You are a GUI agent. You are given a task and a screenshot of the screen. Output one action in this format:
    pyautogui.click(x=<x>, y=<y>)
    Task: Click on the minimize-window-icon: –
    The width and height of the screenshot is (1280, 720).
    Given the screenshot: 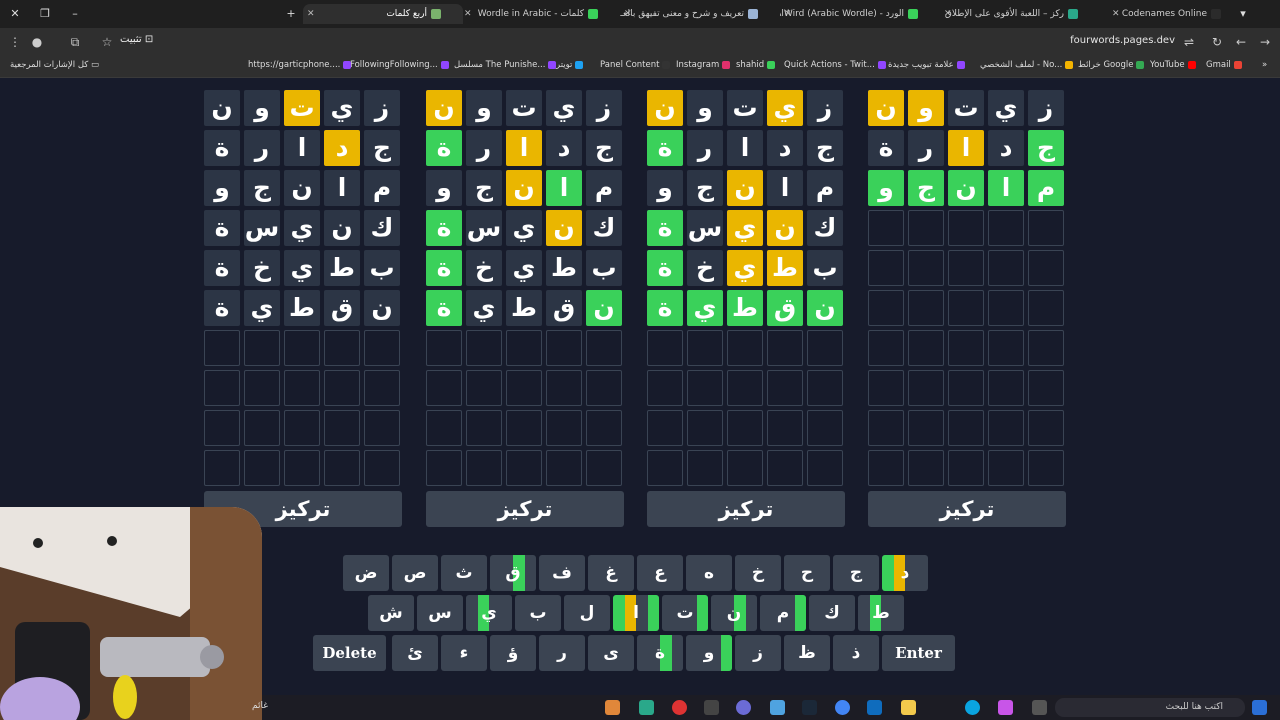 What is the action you would take?
    pyautogui.click(x=75, y=14)
    